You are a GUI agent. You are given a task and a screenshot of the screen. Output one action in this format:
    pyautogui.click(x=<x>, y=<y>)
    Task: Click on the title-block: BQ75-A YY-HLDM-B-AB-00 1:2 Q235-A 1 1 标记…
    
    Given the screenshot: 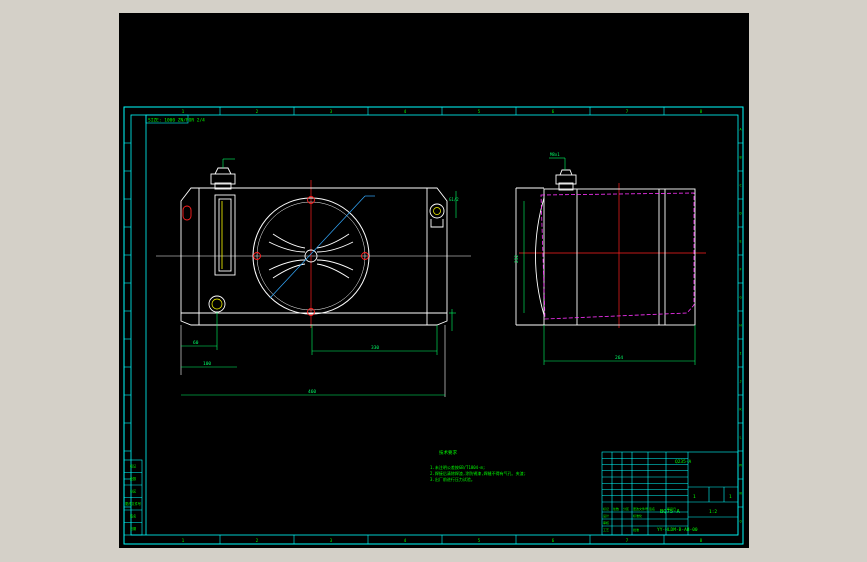 What is the action you would take?
    pyautogui.click(x=670, y=493)
    